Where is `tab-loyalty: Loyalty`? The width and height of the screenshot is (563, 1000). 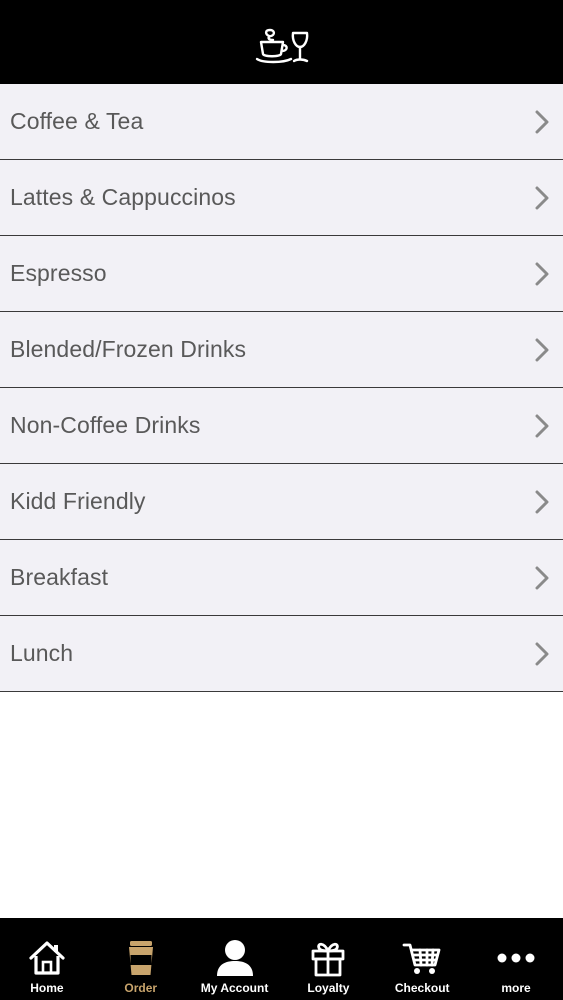 tab-loyalty: Loyalty is located at coordinates (328, 959).